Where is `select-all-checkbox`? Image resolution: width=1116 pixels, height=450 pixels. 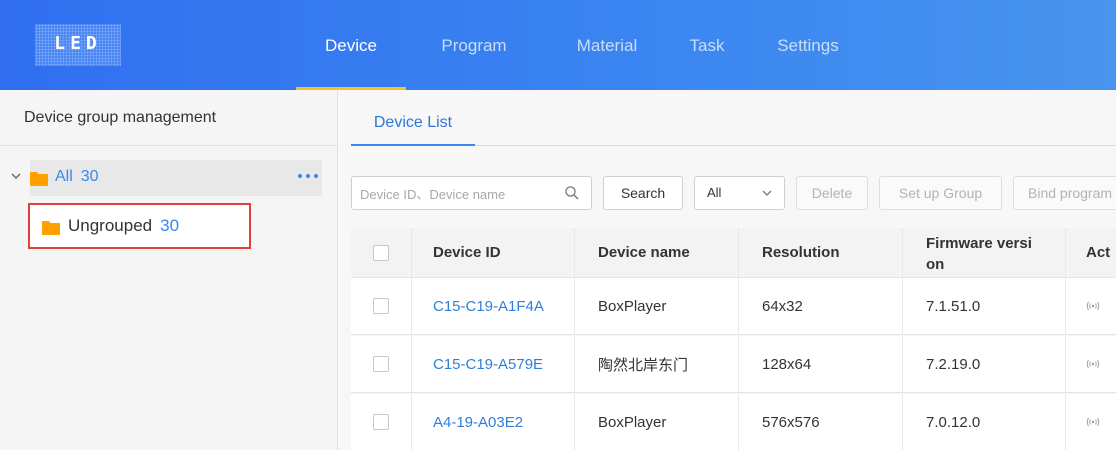
select-all-checkbox is located at coordinates (381, 252).